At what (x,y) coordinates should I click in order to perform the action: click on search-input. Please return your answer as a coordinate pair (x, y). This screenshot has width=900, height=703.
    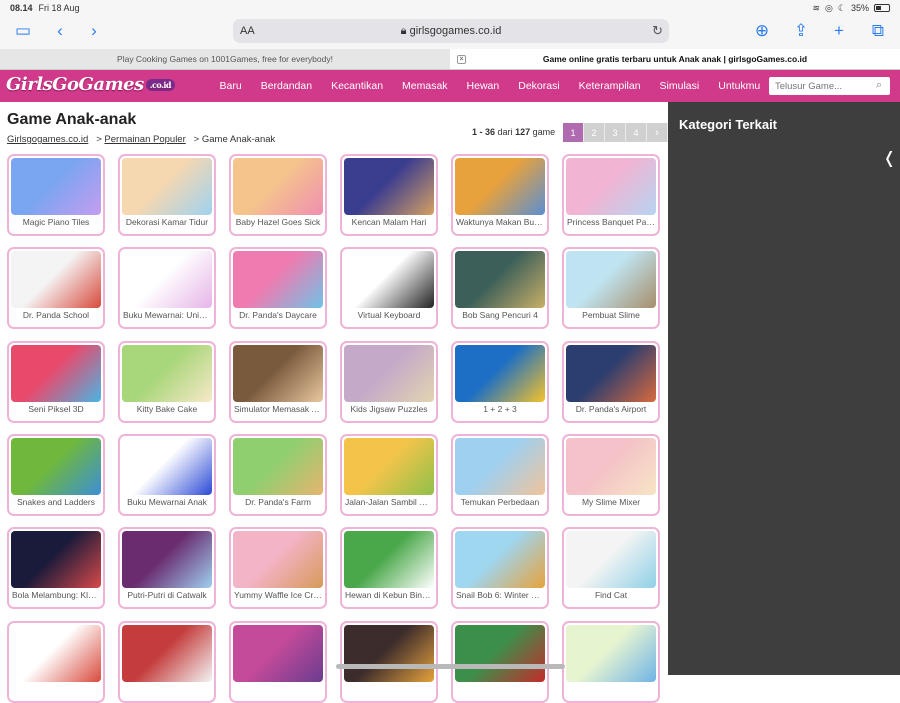
    Looking at the image, I should click on (829, 86).